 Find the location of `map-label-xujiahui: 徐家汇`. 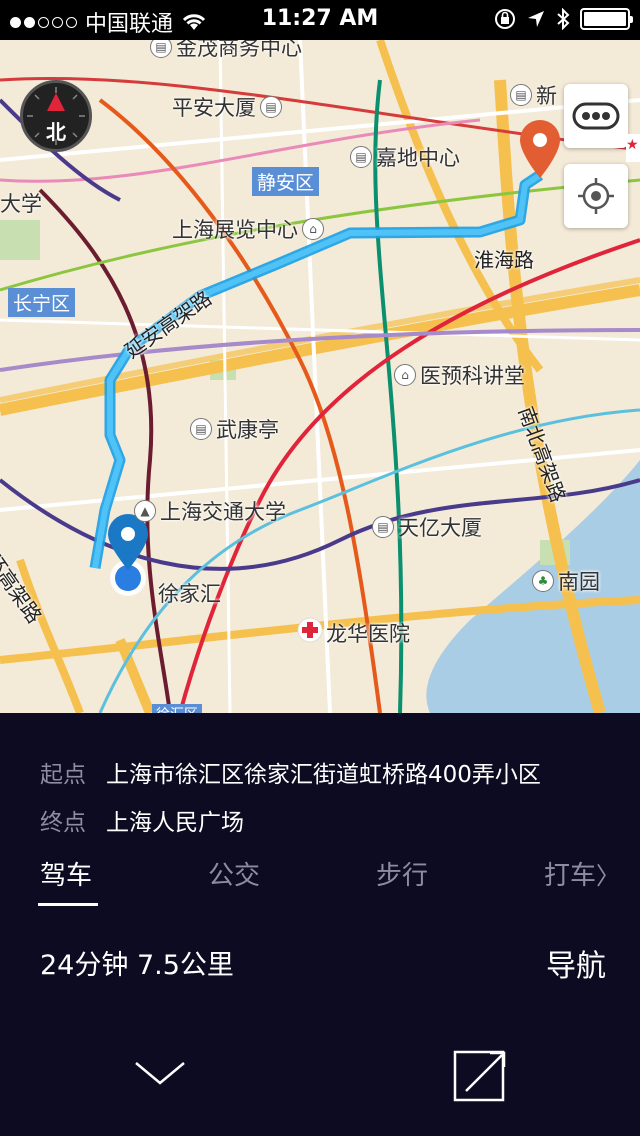

map-label-xujiahui: 徐家汇 is located at coordinates (189, 594).